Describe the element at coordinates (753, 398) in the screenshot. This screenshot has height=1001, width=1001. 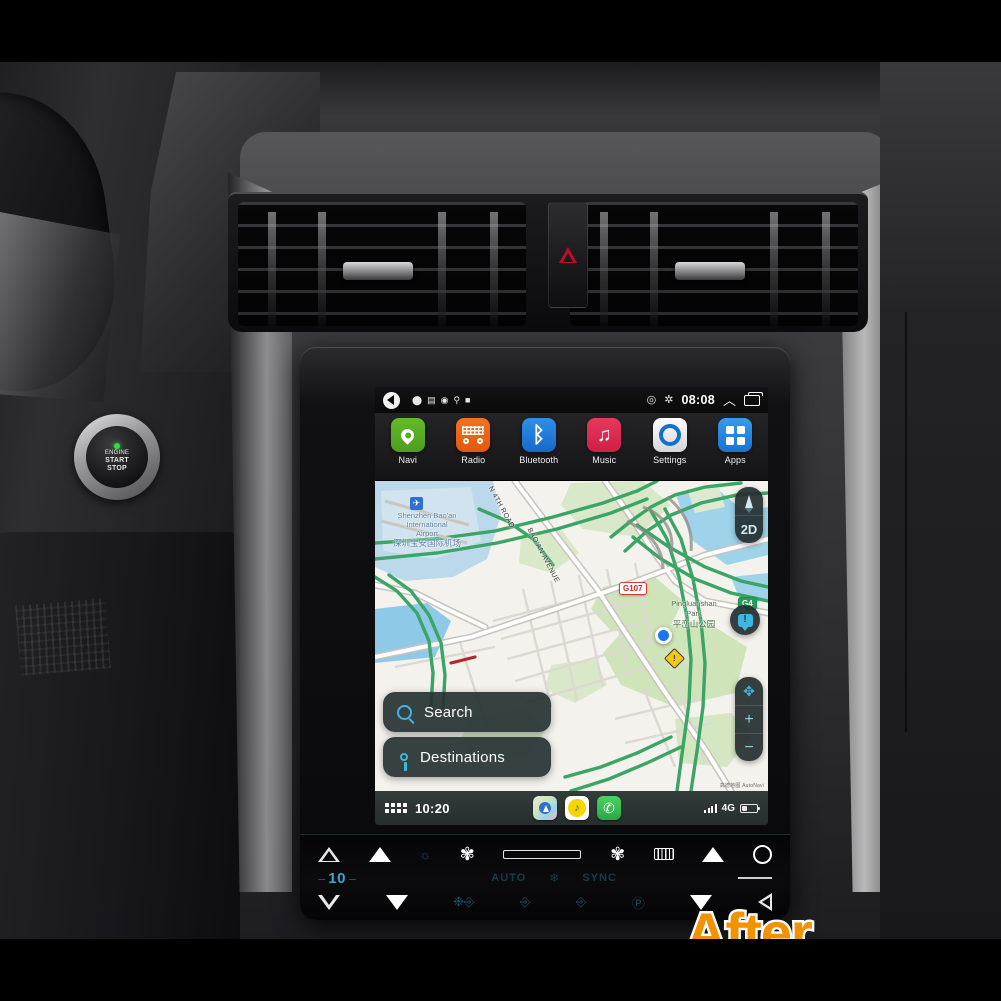
I see `recent-apps-icon` at that location.